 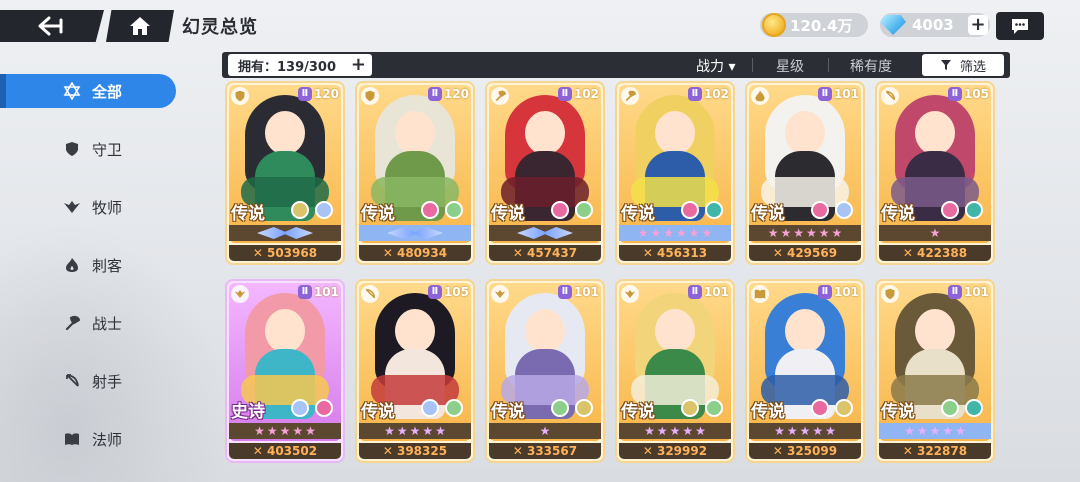 I want to click on hero-card: Ⅱ 101 传说 ★ ★ ★ ★ ★ ★ ✕ 429569, so click(x=805, y=173).